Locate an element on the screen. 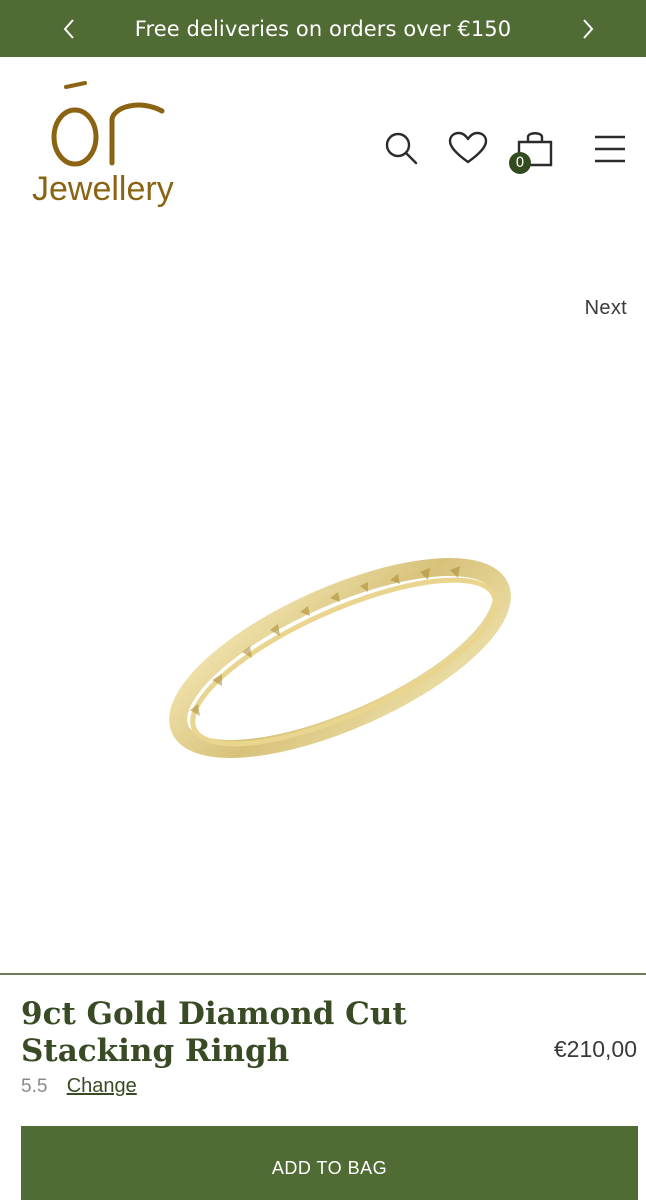 This screenshot has width=646, height=1200. product-image is located at coordinates (340, 660).